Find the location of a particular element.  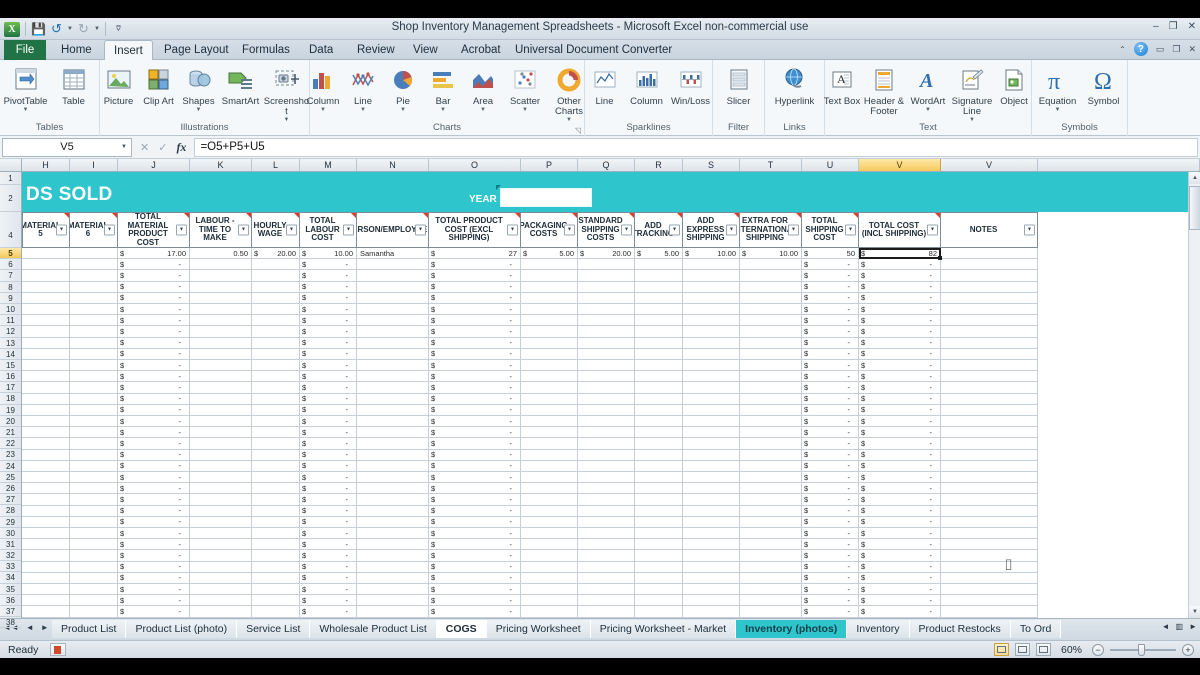

row-header-2: 2 is located at coordinates (10, 198).